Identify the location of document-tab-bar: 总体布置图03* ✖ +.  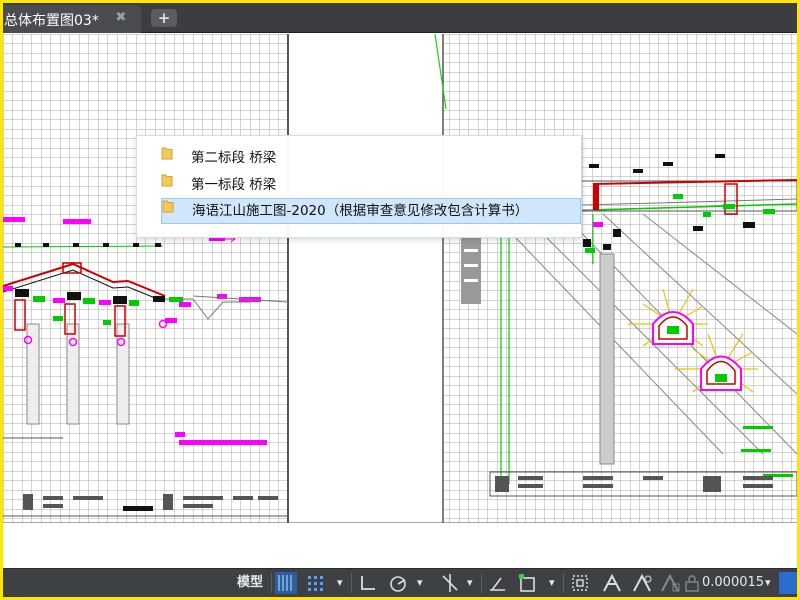
(400, 18).